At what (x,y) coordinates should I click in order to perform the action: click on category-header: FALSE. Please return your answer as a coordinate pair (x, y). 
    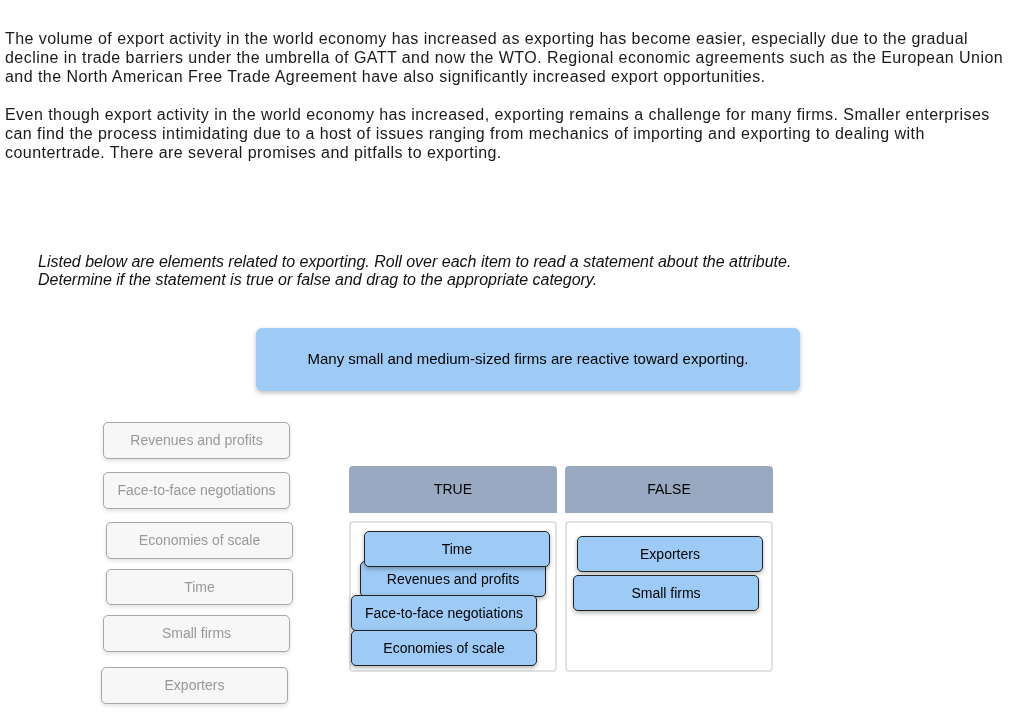
    Looking at the image, I should click on (669, 489).